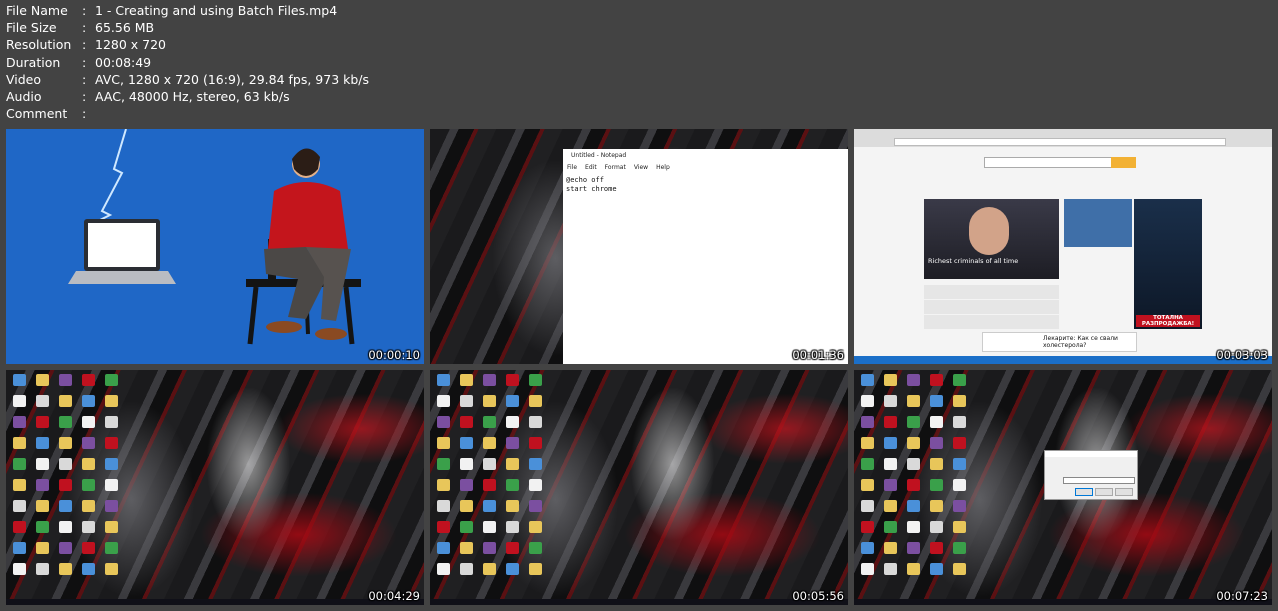 This screenshot has width=1278, height=611. I want to click on run-input, so click(1099, 480).